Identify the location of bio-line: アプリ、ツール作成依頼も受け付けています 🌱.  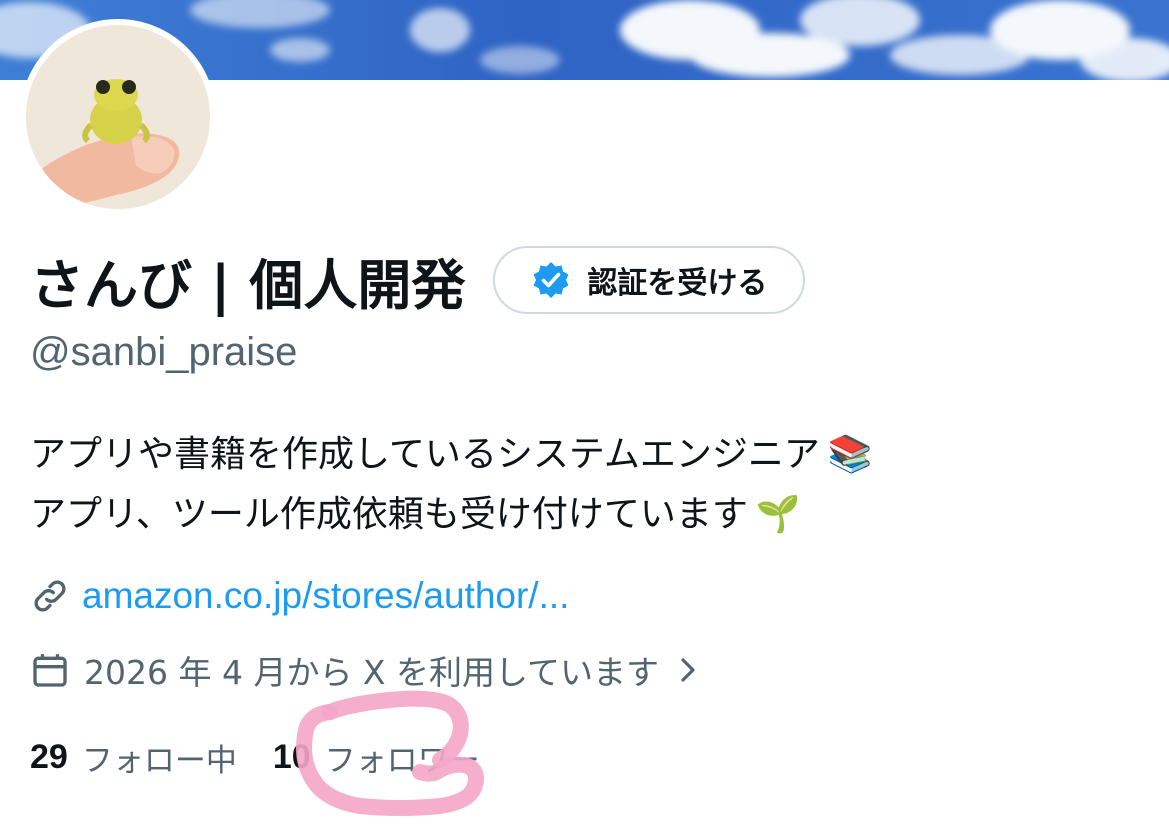
(451, 515).